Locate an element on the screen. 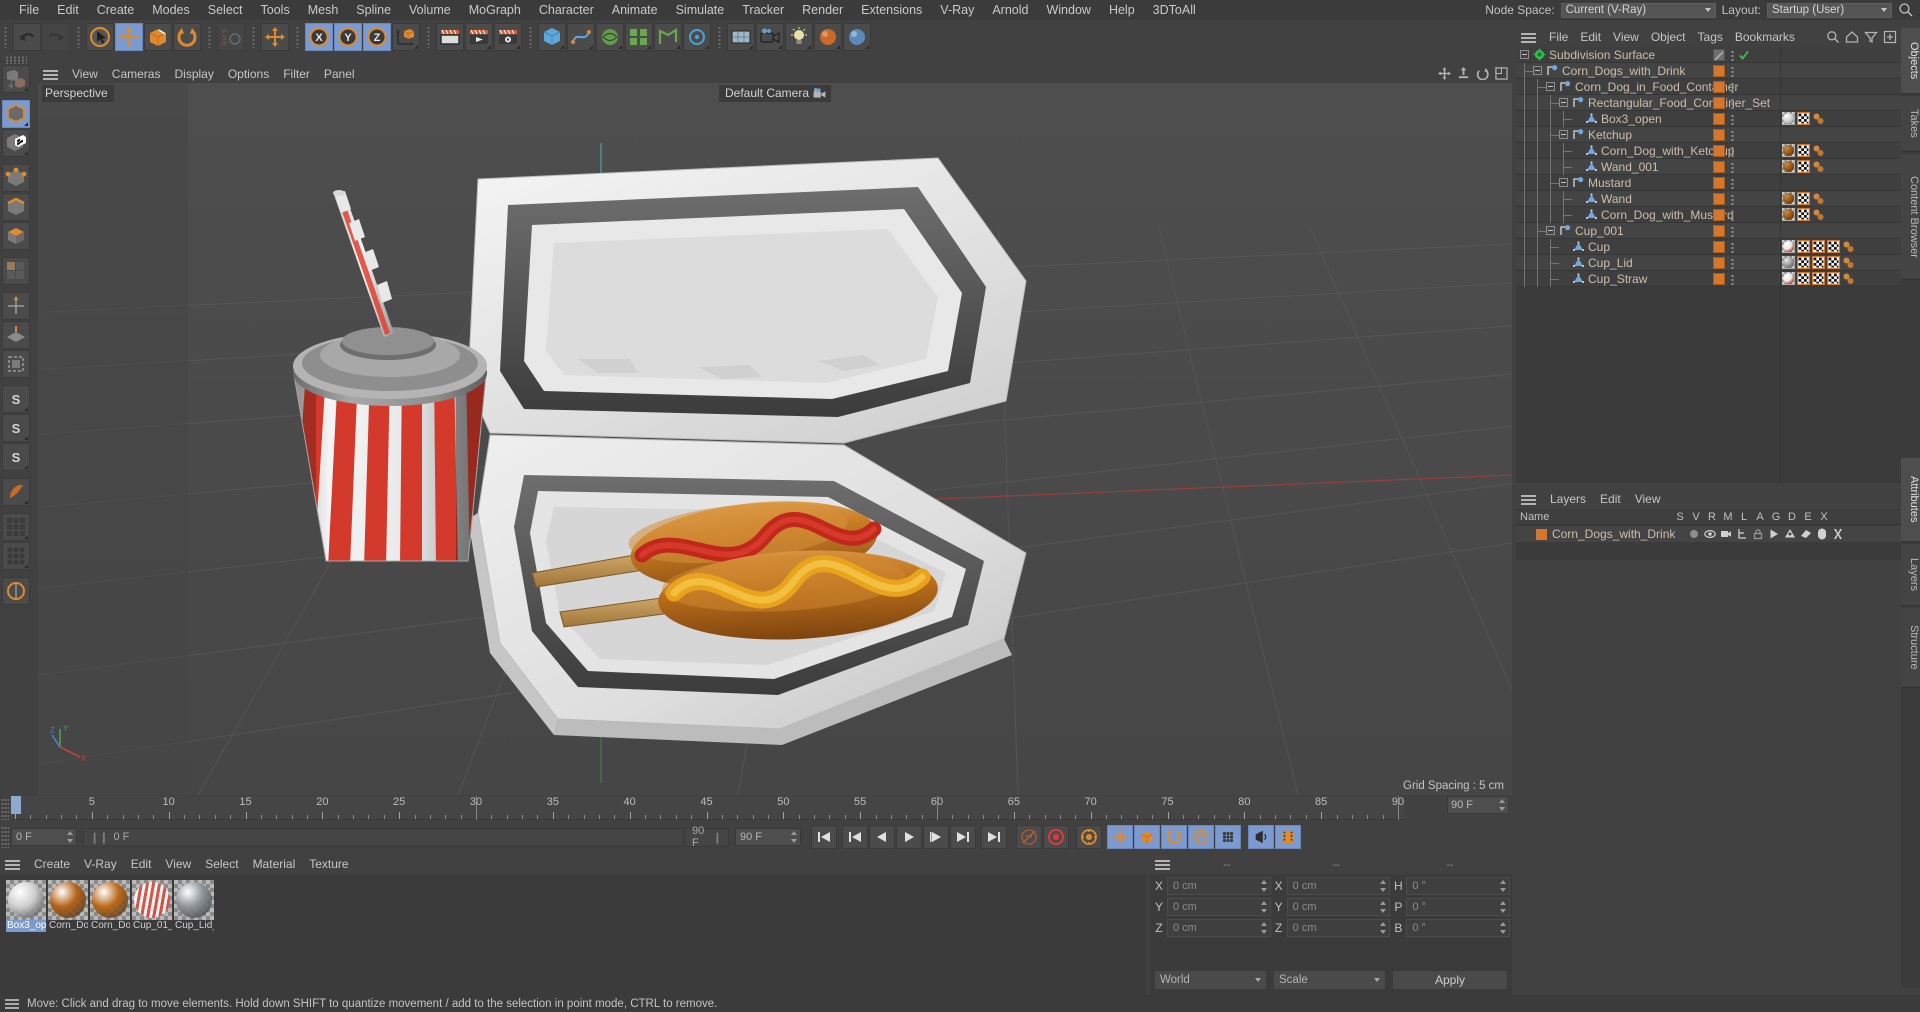 The height and width of the screenshot is (1012, 1920). search-icon is located at coordinates (1833, 38).